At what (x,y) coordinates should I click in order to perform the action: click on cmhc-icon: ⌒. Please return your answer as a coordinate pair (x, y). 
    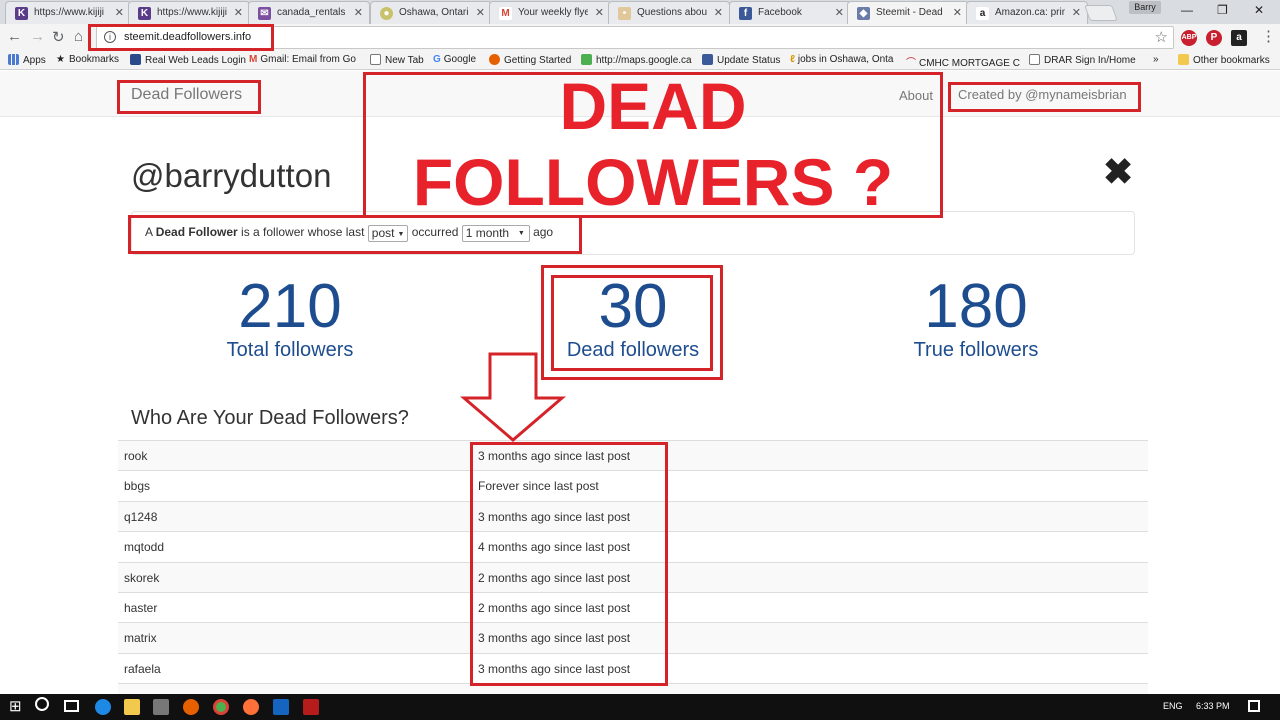
    Looking at the image, I should click on (911, 63).